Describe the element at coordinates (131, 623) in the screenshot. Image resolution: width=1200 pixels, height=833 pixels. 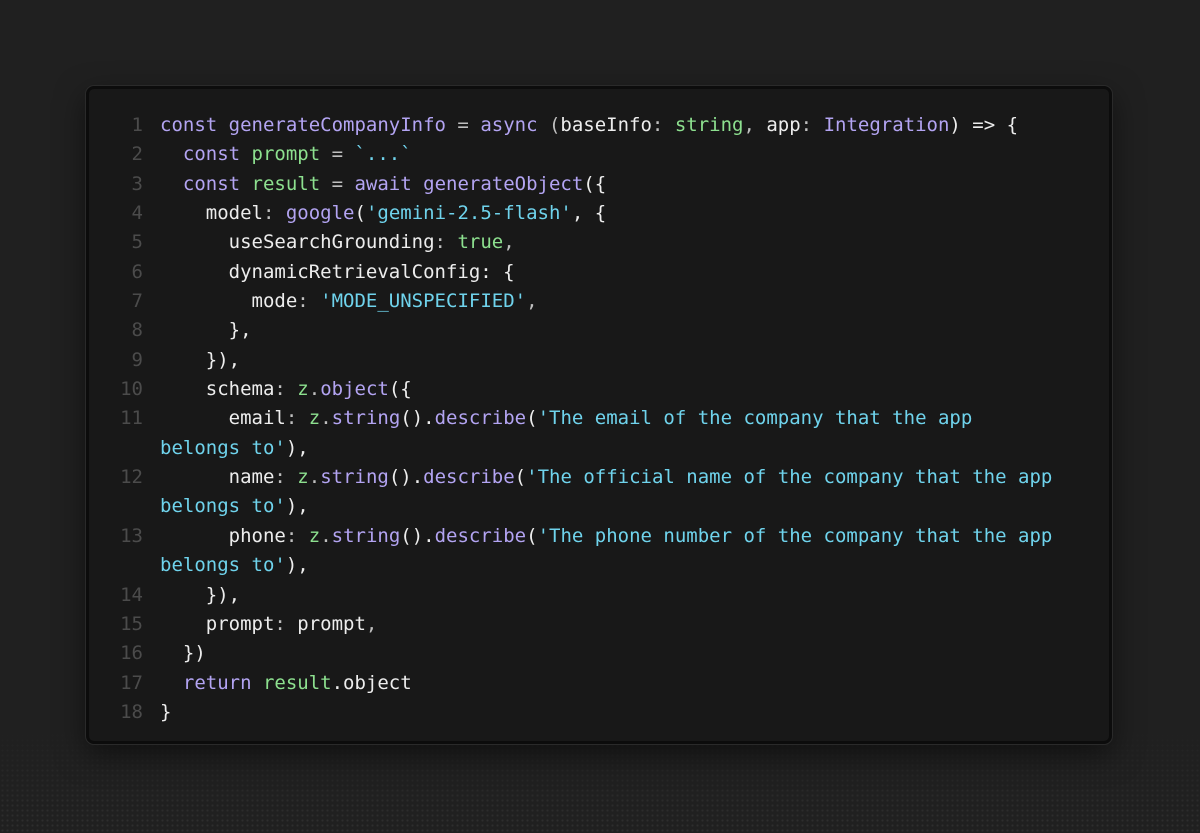
I see `line-number: 15` at that location.